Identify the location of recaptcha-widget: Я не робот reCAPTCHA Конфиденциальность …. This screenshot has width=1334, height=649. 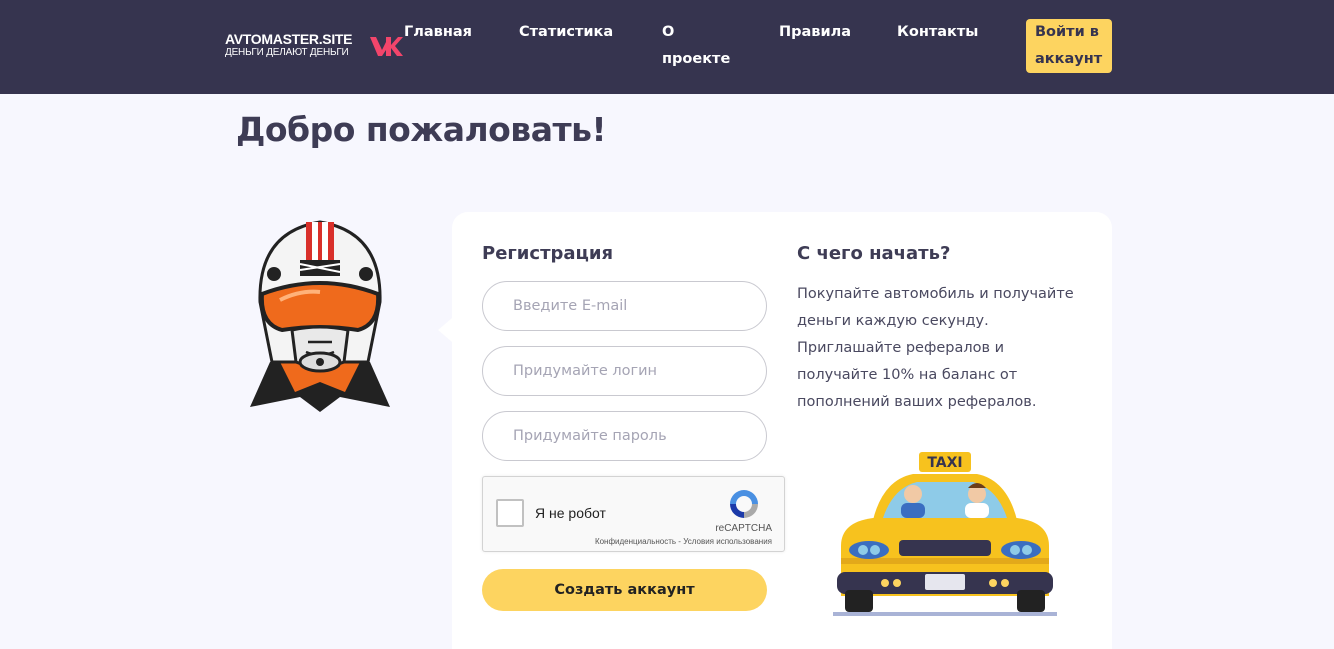
(633, 514).